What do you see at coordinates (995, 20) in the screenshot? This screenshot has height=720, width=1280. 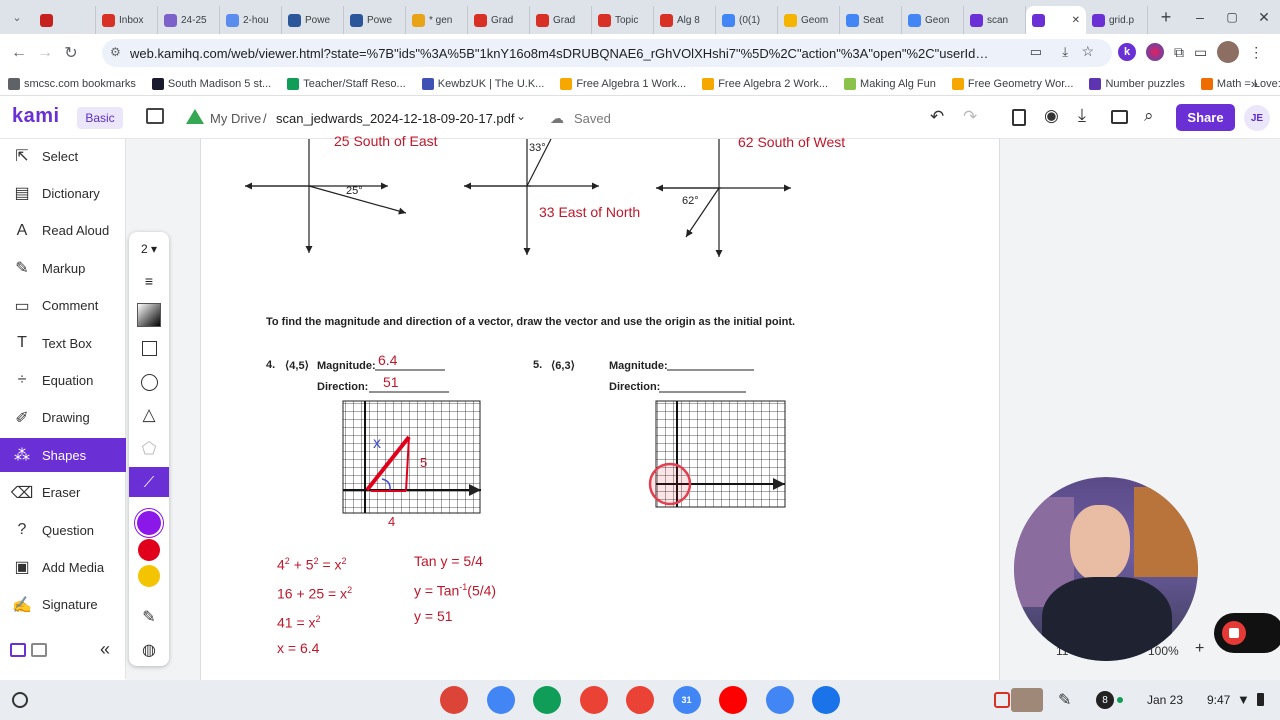 I see `browser-tab: scan` at bounding box center [995, 20].